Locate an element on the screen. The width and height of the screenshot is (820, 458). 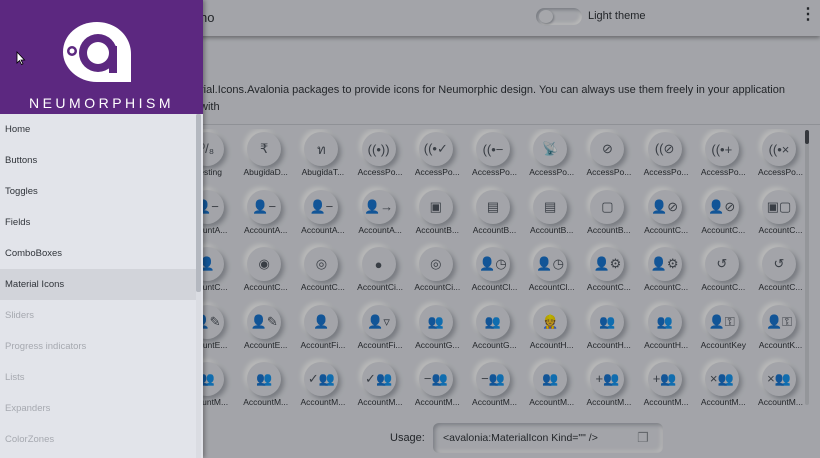
nav-item-fields: Fields is located at coordinates (98, 222).